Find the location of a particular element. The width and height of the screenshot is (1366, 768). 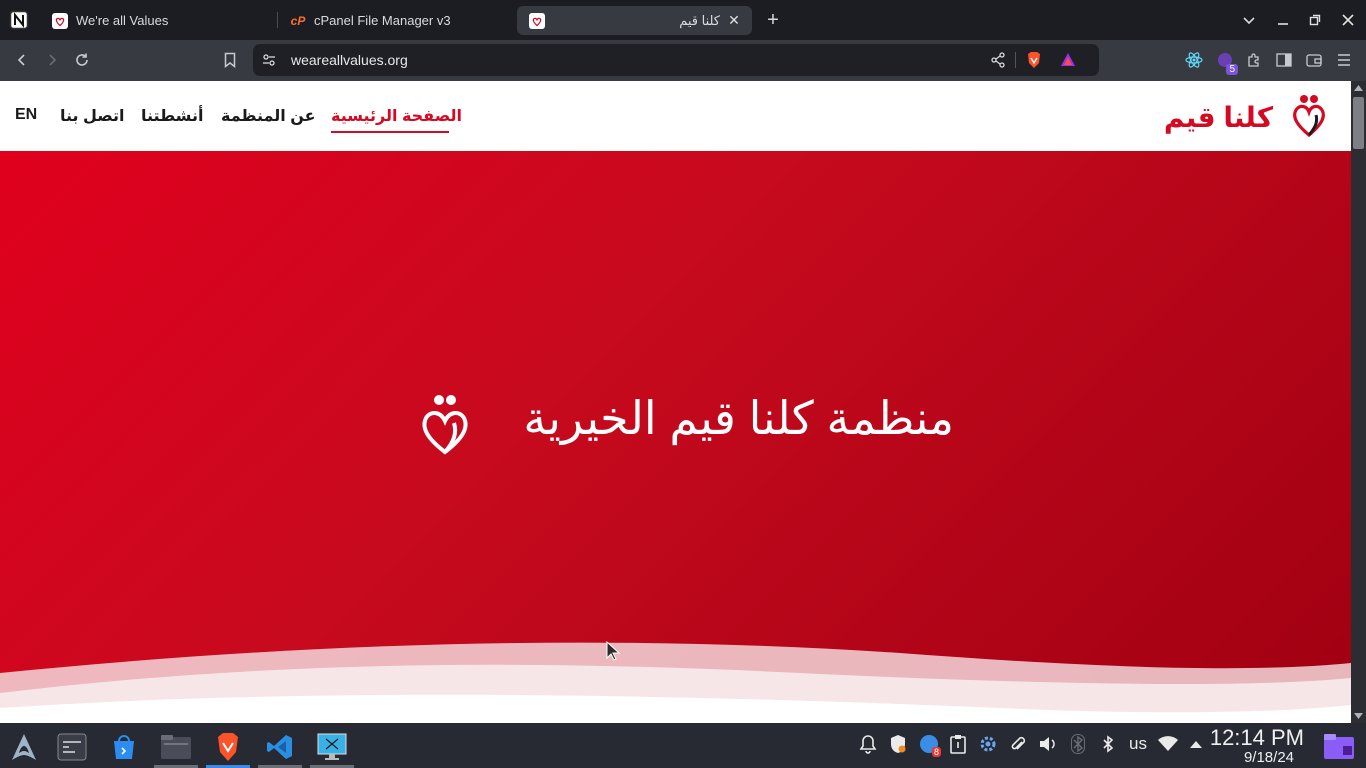

tab-title: We're all Values is located at coordinates (122, 20).